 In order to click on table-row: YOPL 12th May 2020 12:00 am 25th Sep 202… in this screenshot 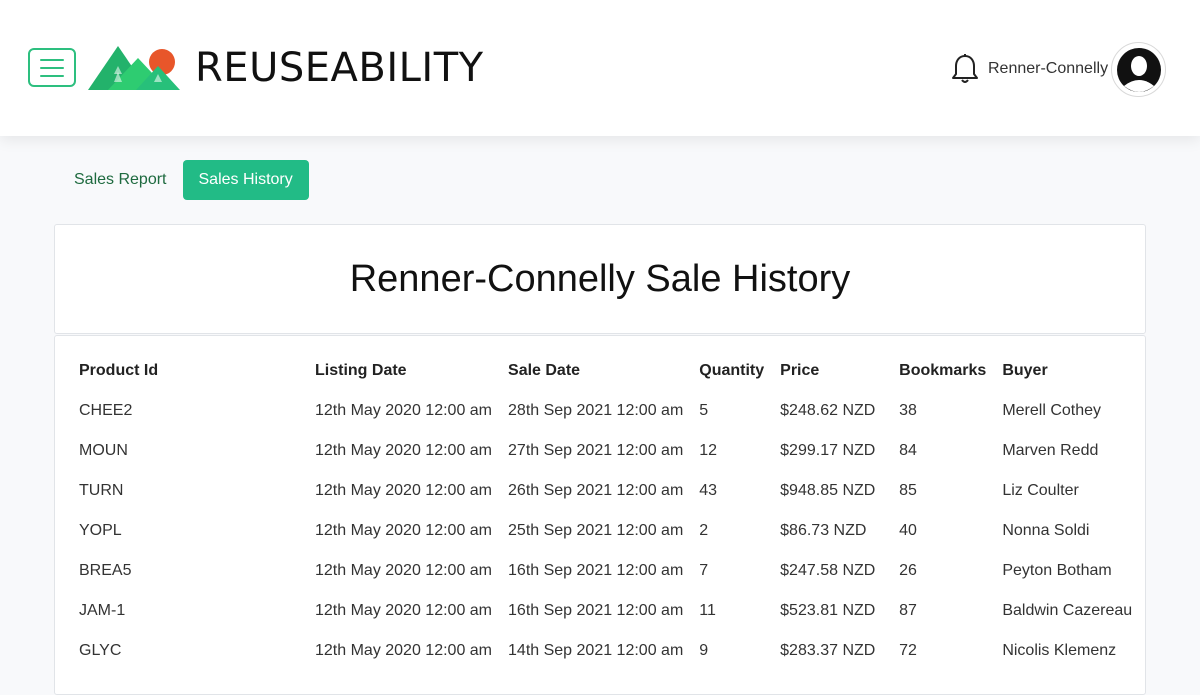, I will do `click(607, 531)`.